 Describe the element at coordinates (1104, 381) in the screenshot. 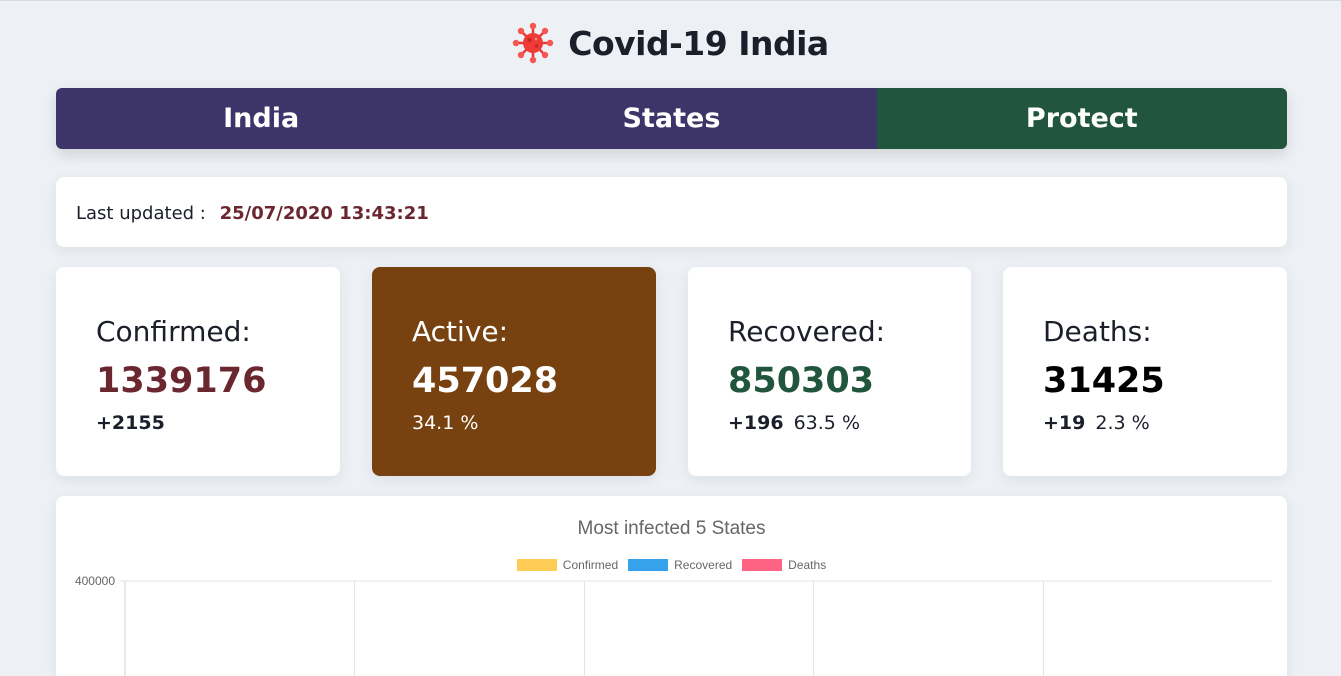

I see `deaths-value: 31425` at that location.